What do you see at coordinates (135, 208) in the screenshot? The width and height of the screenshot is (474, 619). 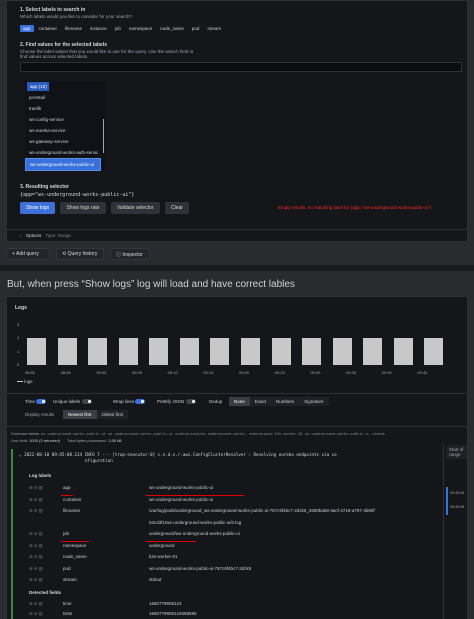 I see `validate-selector-button: Validate selector` at bounding box center [135, 208].